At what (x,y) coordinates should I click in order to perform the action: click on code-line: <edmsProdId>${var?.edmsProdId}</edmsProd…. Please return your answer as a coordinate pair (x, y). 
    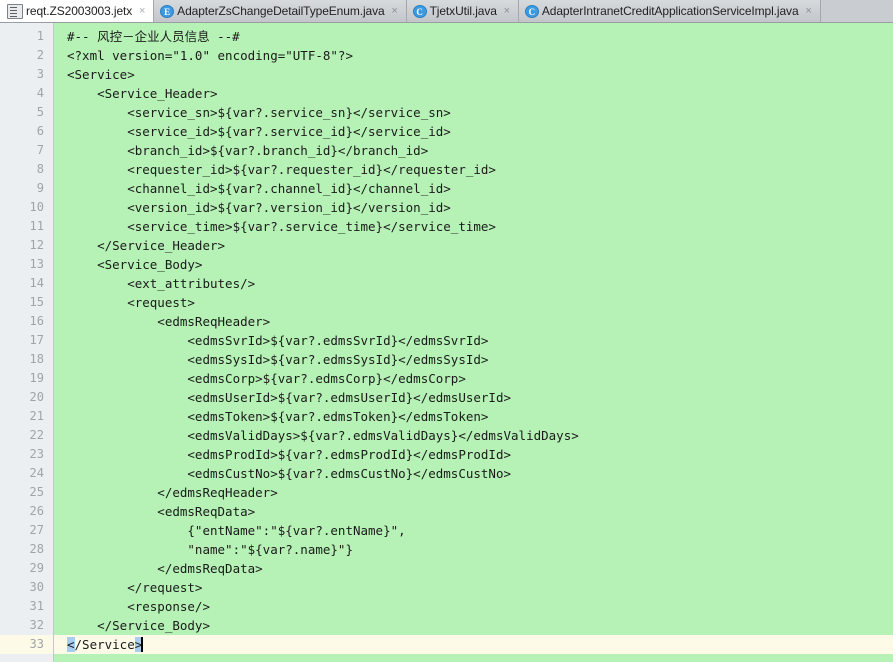
    Looking at the image, I should click on (473, 454).